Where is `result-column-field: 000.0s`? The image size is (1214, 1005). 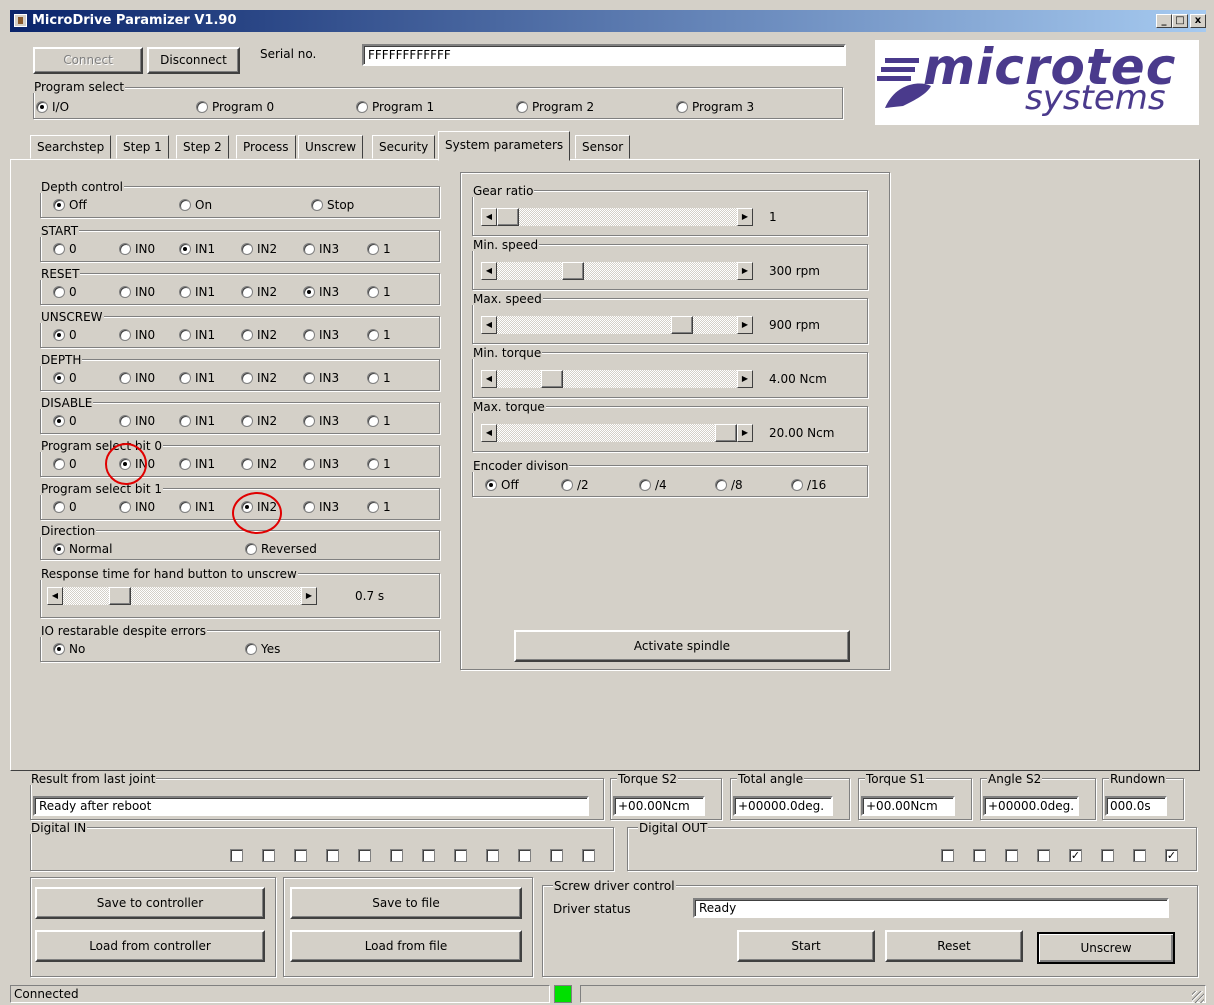
result-column-field: 000.0s is located at coordinates (1136, 806).